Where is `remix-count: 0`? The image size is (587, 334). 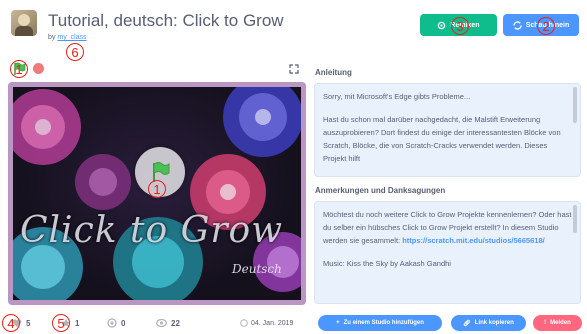 remix-count: 0 is located at coordinates (116, 323).